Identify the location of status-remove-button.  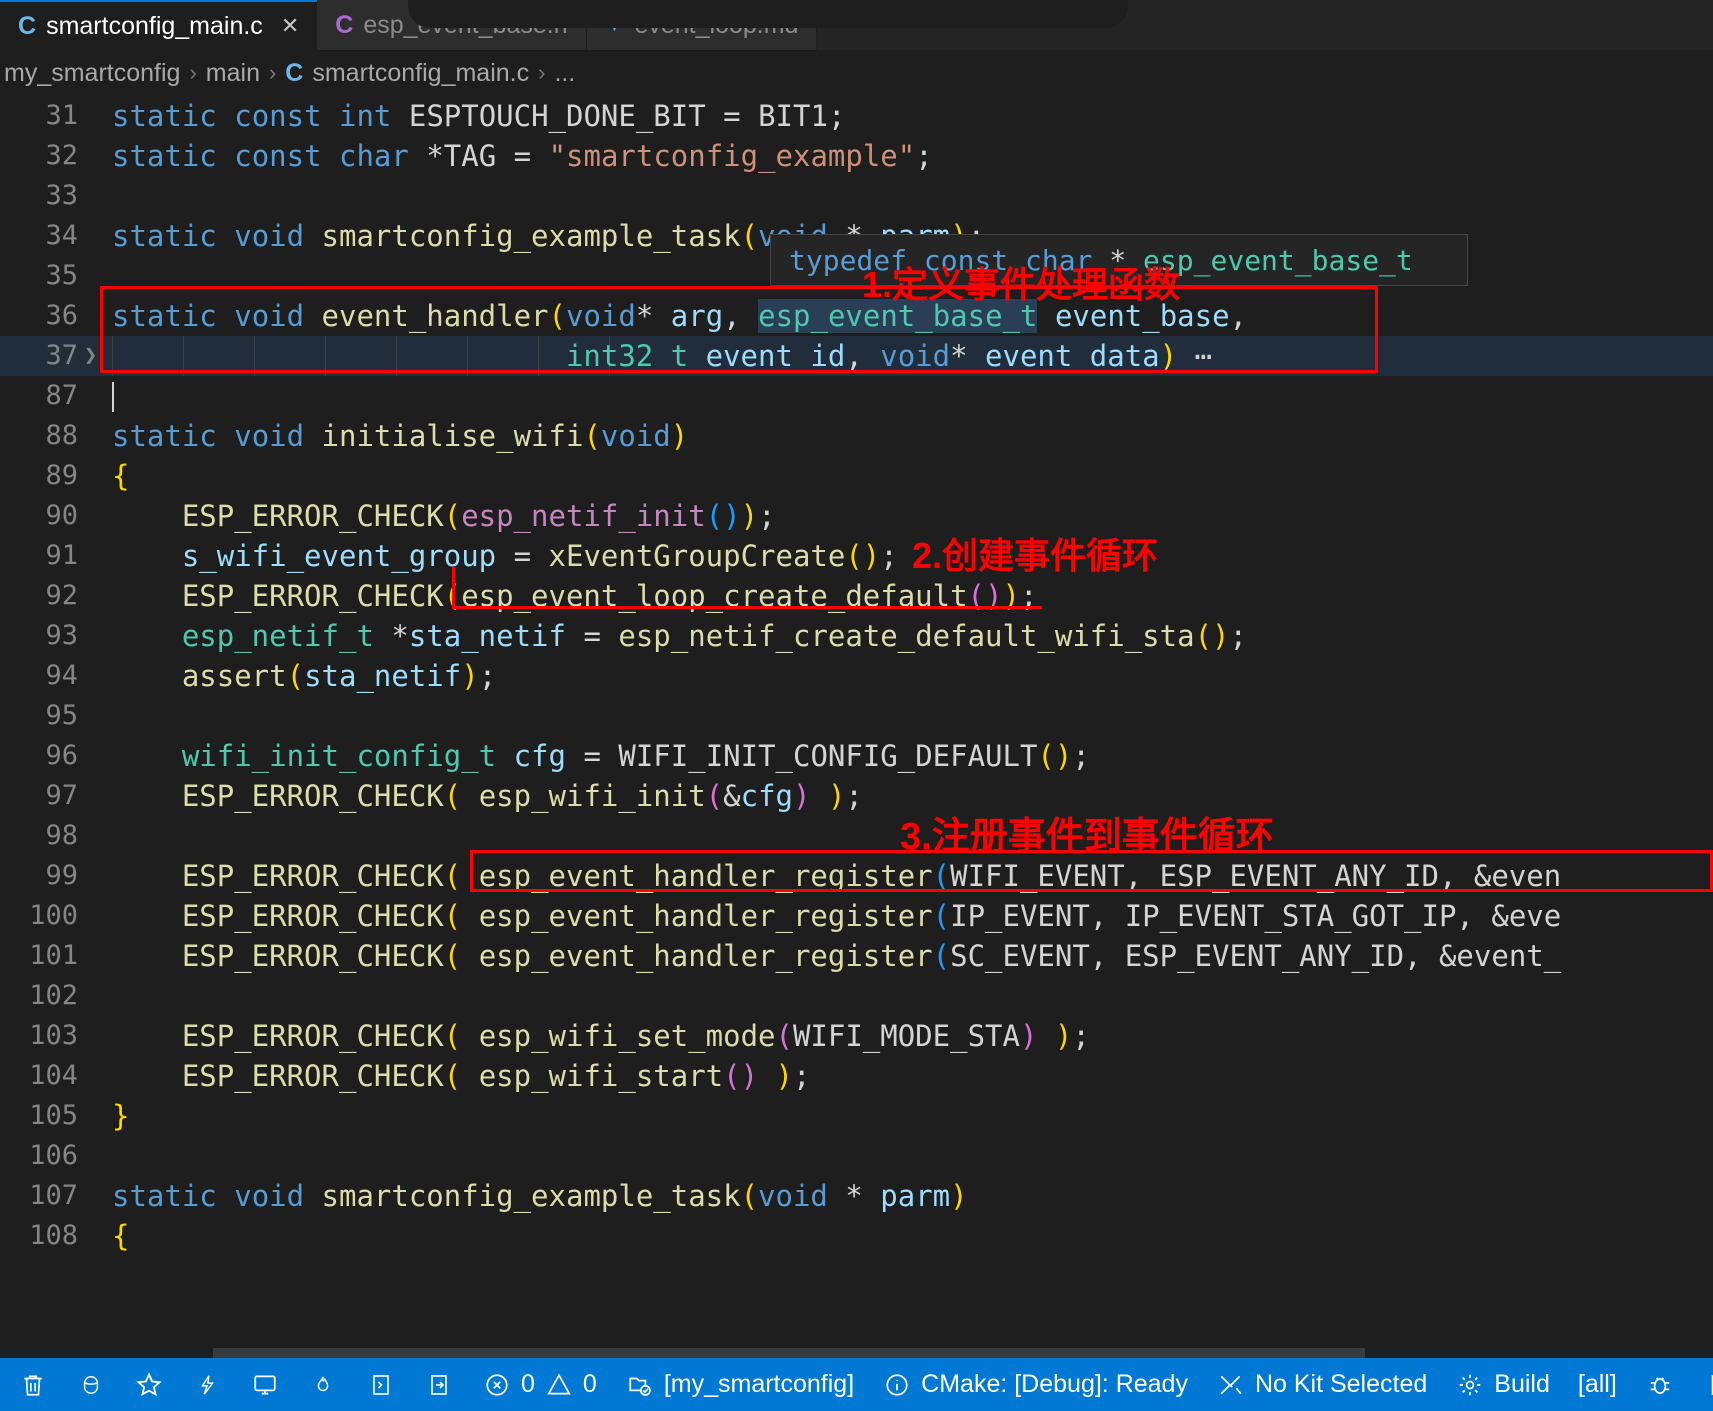
(33, 1384).